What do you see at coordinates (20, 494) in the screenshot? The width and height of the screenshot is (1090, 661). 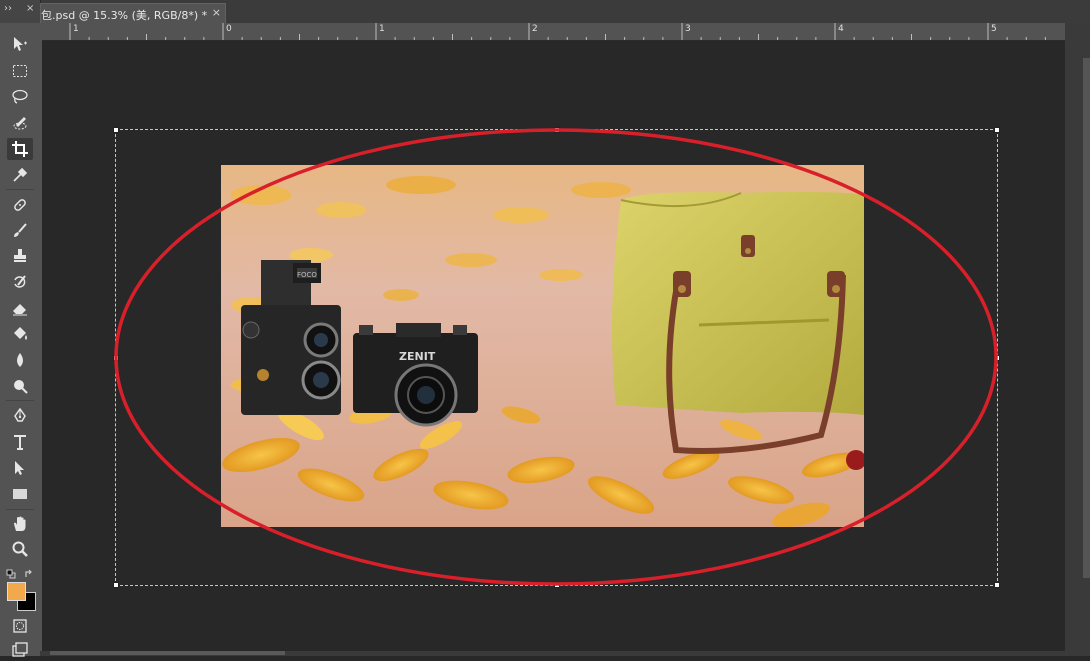 I see `rectangle-tool-icon` at bounding box center [20, 494].